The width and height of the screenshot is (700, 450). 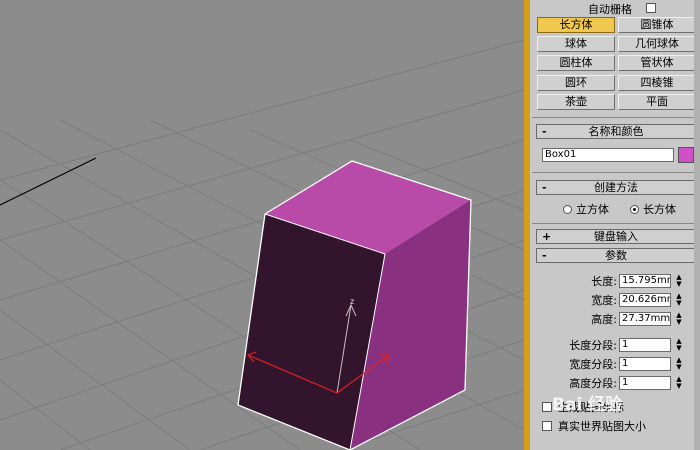 What do you see at coordinates (576, 102) in the screenshot?
I see `teapot-button: 茶壶` at bounding box center [576, 102].